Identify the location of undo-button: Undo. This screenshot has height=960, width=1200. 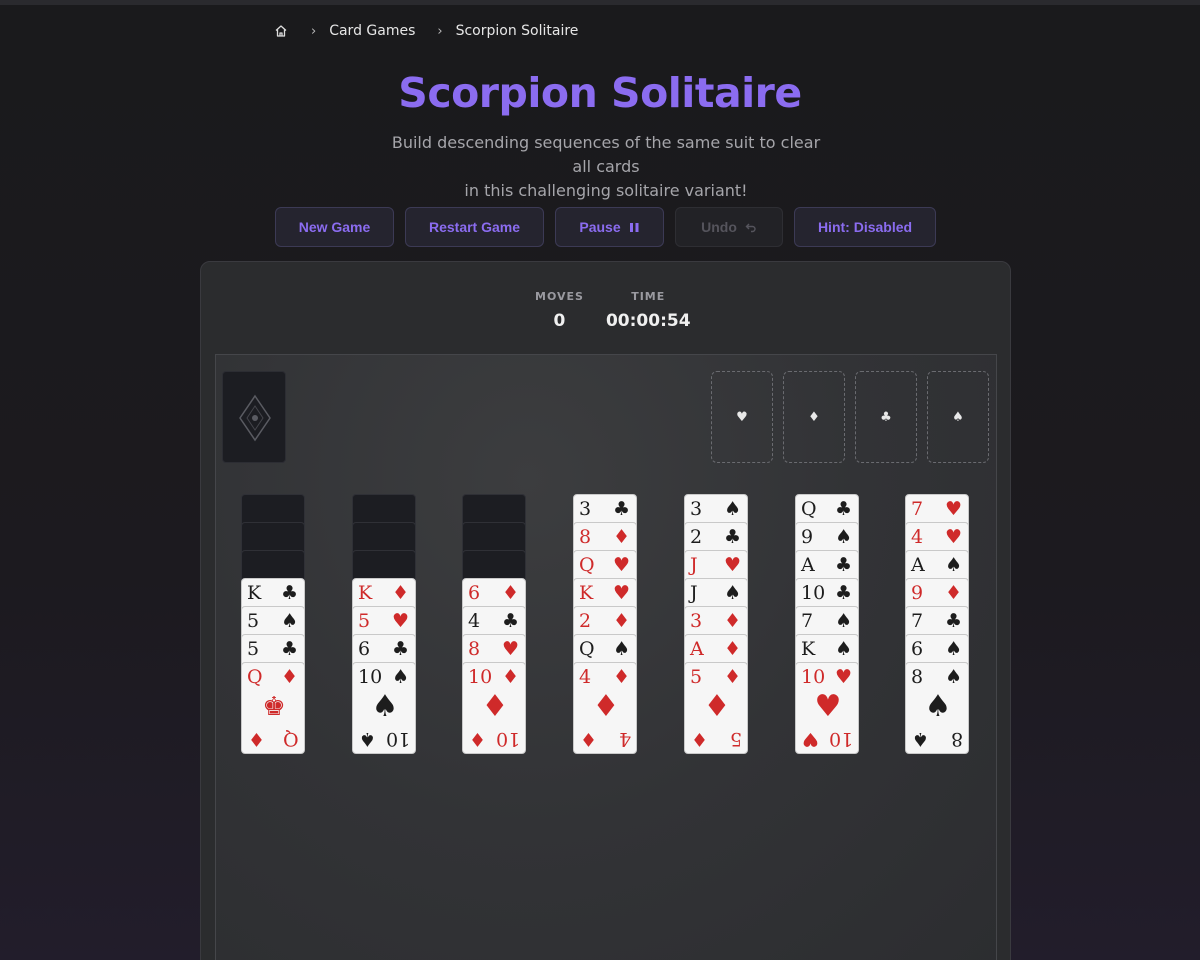
(729, 227).